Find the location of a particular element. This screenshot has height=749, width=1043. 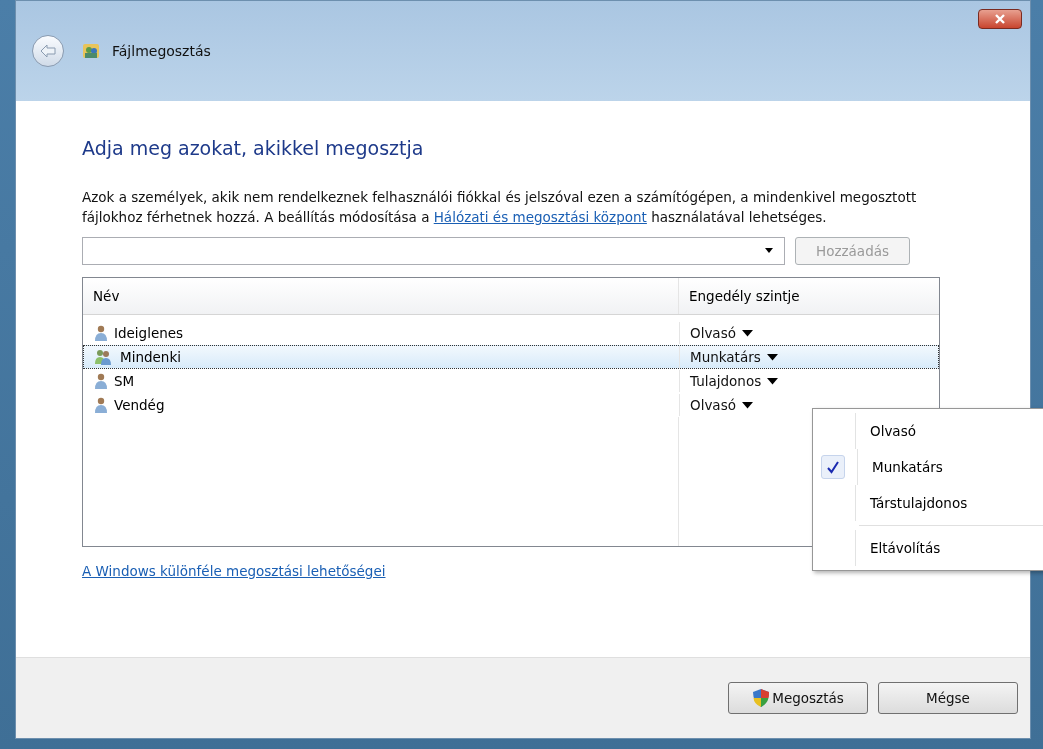

back-button is located at coordinates (48, 51).